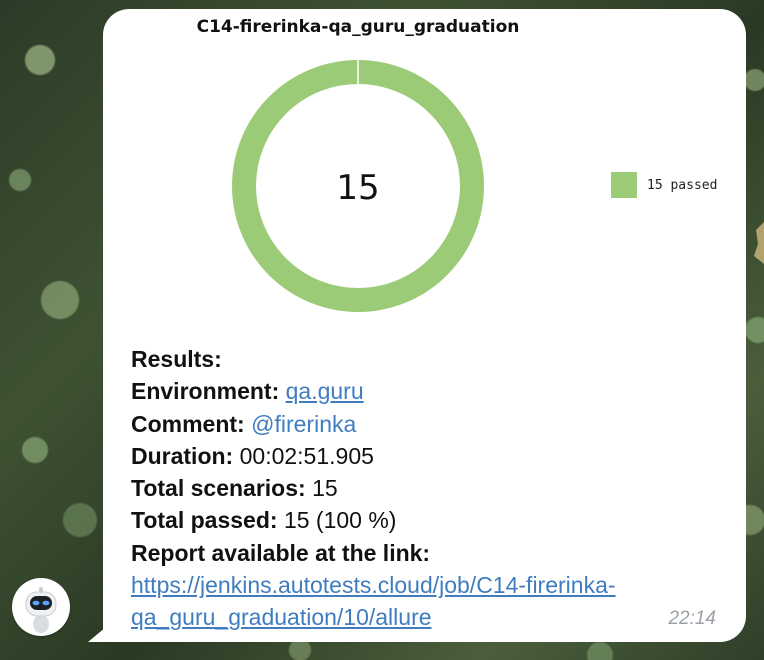 This screenshot has height=660, width=764. What do you see at coordinates (325, 488) in the screenshot?
I see `total-scenarios-value: 15` at bounding box center [325, 488].